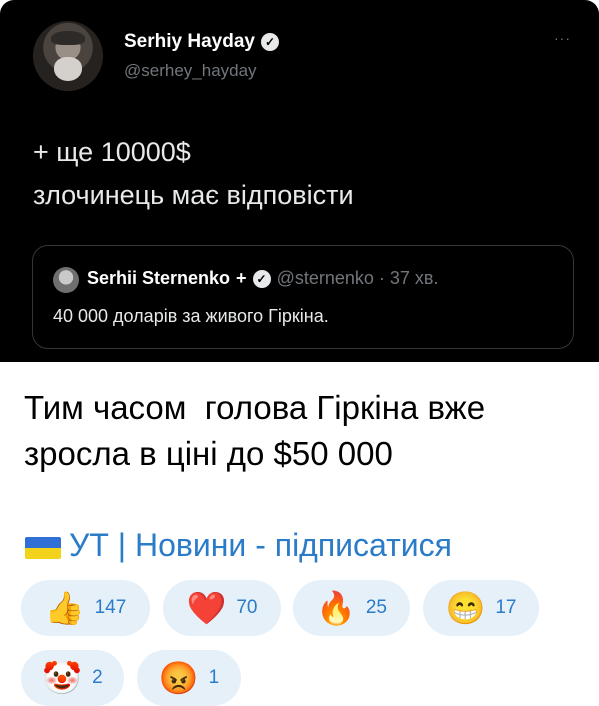 The height and width of the screenshot is (706, 599). I want to click on channel-link-text: УТ | Новини - підписатися, so click(260, 545).